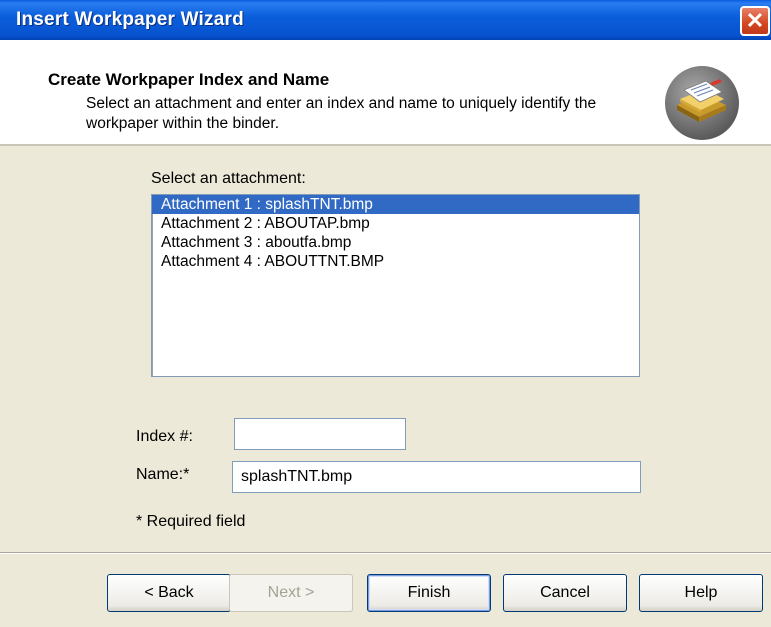 This screenshot has height=627, width=771. Describe the element at coordinates (755, 21) in the screenshot. I see `close-icon: ✕` at that location.